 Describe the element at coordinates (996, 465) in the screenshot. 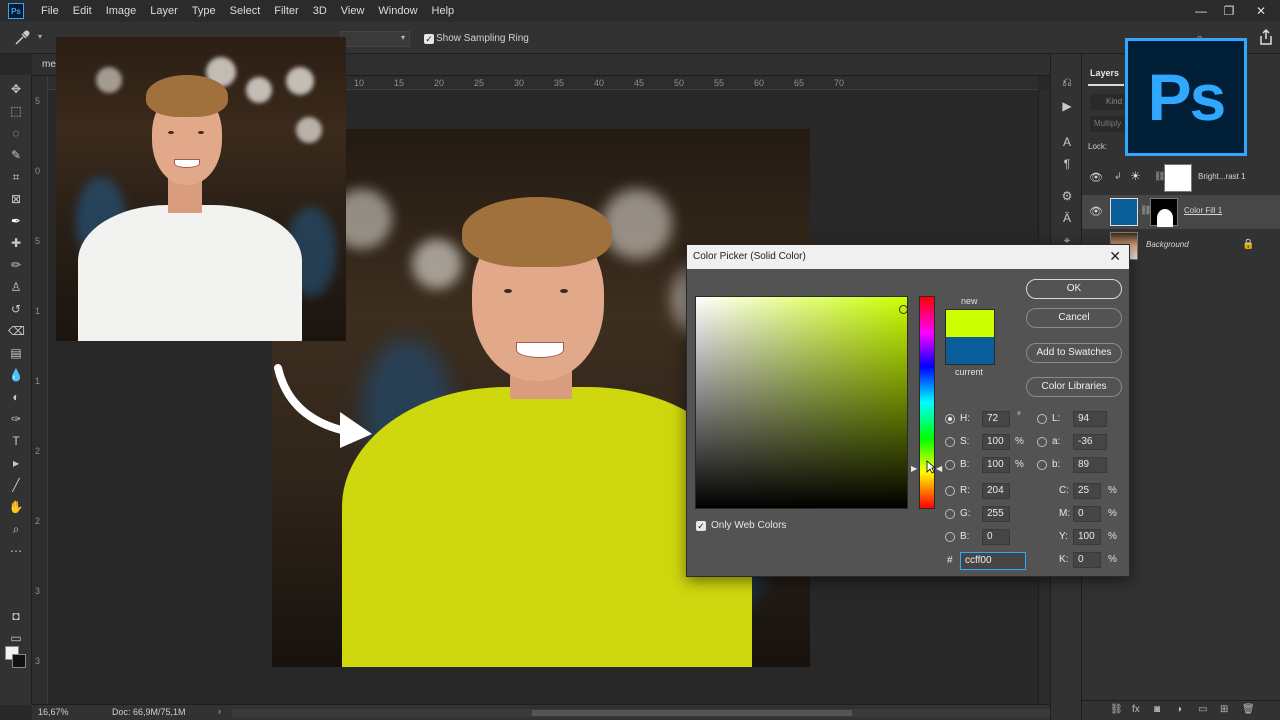

I see `brightness-input: 100` at that location.